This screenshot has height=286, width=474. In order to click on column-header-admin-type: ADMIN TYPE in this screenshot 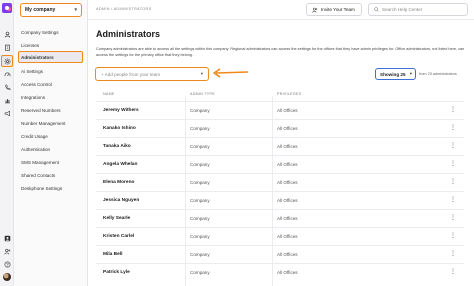, I will do `click(202, 94)`.